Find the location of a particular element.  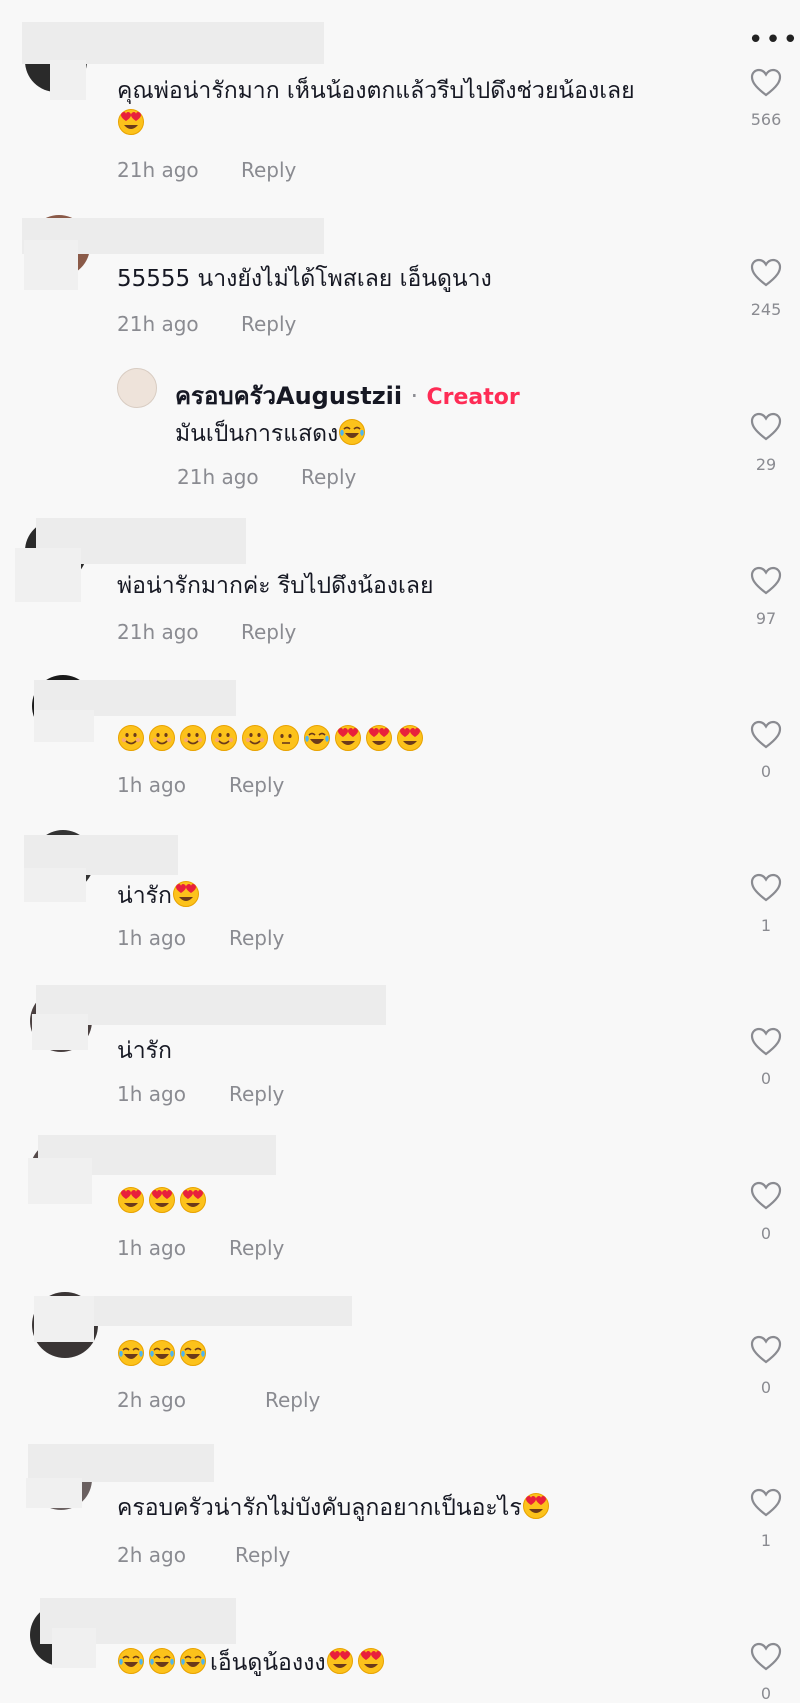

like-count: 245 is located at coordinates (766, 309).